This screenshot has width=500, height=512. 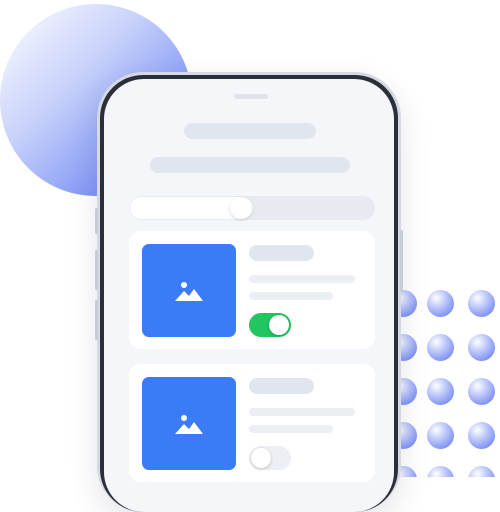 I want to click on segmented-slider, so click(x=252, y=208).